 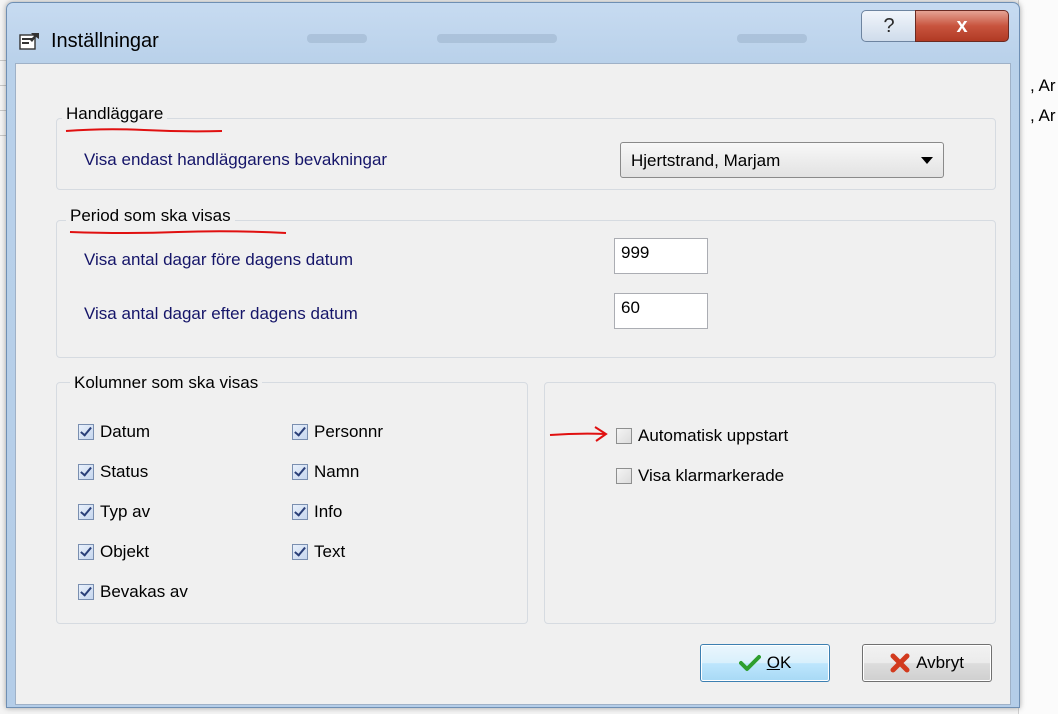 What do you see at coordinates (661, 256) in the screenshot?
I see `days-before-input: 999` at bounding box center [661, 256].